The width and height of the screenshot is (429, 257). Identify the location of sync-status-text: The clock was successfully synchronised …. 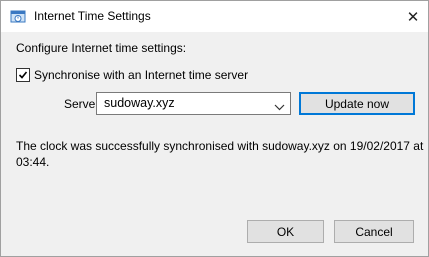
(220, 154).